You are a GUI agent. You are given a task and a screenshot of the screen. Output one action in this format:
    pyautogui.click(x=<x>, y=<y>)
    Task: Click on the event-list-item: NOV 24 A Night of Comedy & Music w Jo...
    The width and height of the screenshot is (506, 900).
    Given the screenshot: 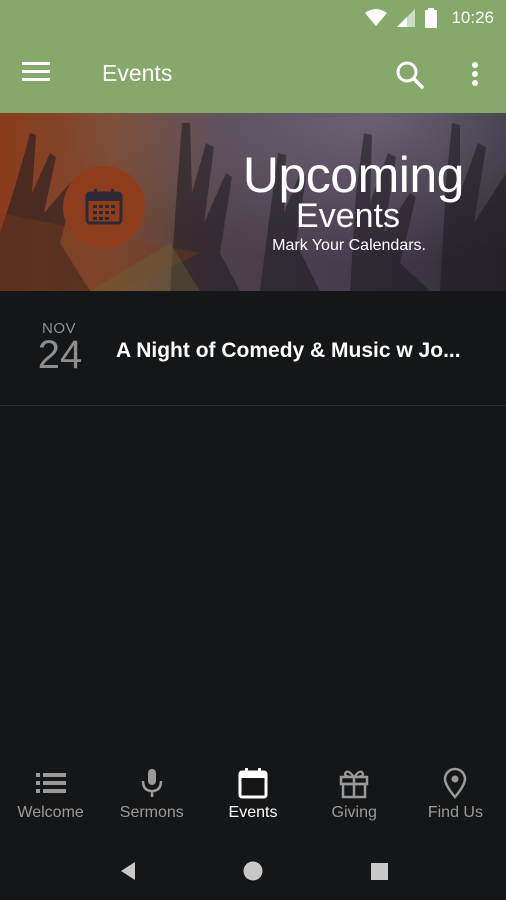 What is the action you would take?
    pyautogui.click(x=253, y=348)
    